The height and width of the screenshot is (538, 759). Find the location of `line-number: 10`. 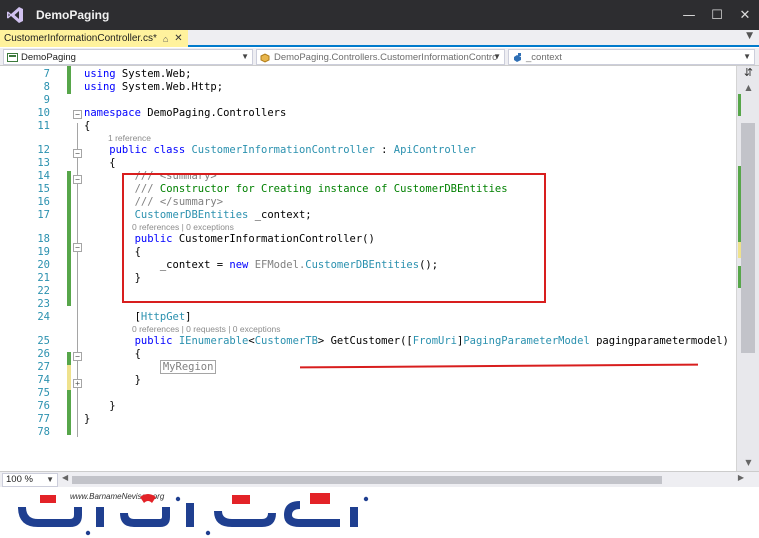

line-number: 10 is located at coordinates (43, 113).